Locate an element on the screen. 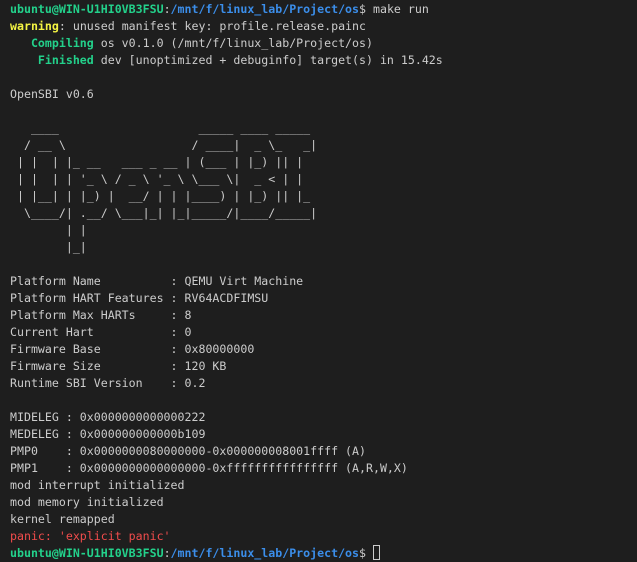  platform-info-line: Firmware Size : 120 KB is located at coordinates (118, 366).